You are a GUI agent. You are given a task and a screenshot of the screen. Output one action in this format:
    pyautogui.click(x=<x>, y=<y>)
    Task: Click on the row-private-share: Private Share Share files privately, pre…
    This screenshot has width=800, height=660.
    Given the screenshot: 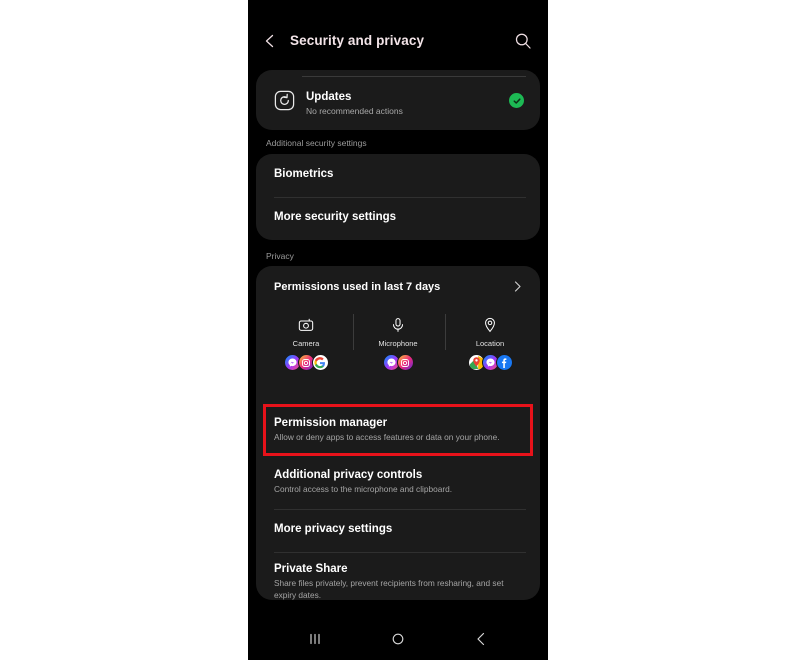 What is the action you would take?
    pyautogui.click(x=398, y=582)
    